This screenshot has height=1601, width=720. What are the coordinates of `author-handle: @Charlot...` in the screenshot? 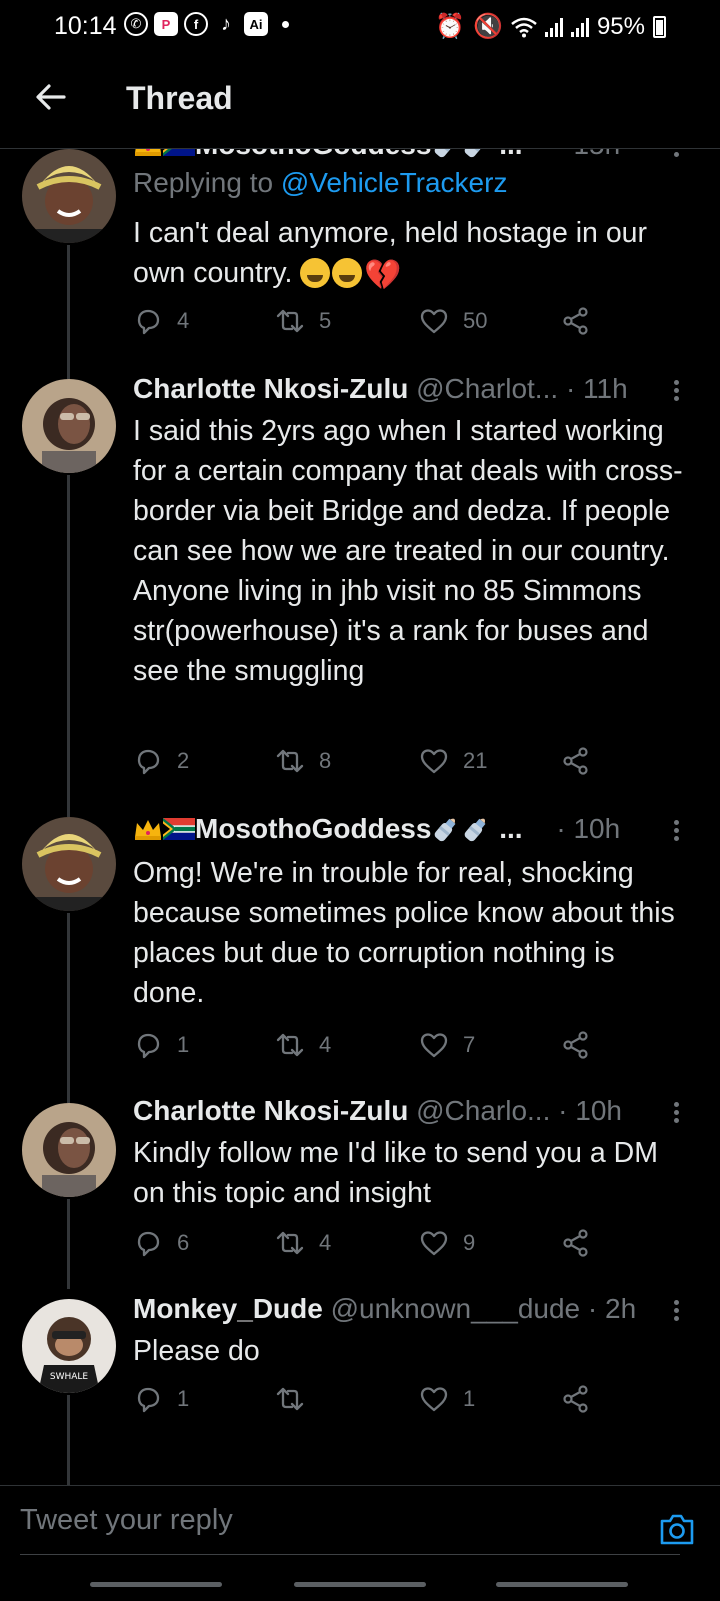 It's located at (487, 388).